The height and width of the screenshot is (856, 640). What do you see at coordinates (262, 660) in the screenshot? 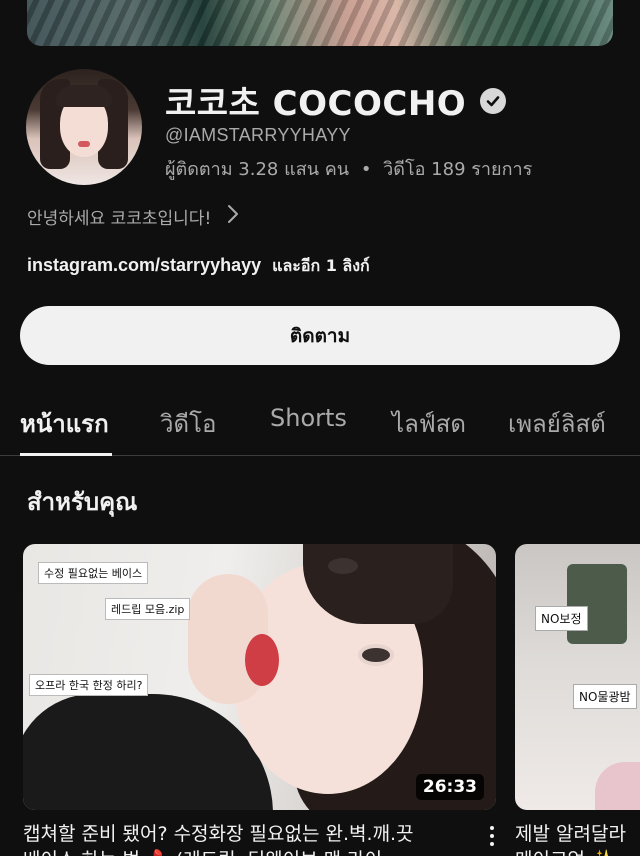
I see `thumbnail-lips` at bounding box center [262, 660].